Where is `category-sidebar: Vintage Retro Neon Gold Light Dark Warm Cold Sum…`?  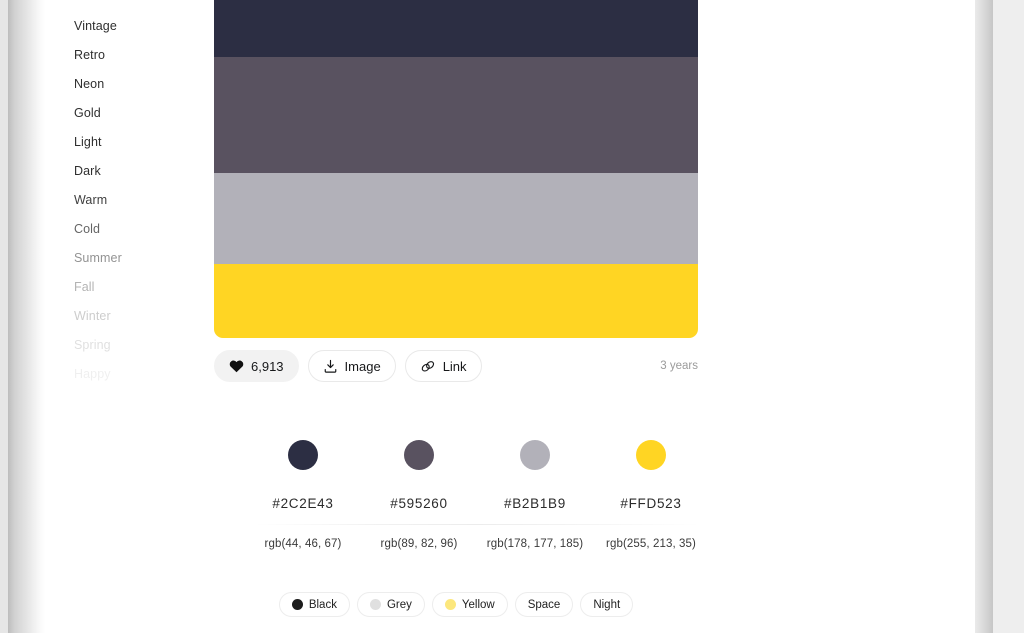
category-sidebar: Vintage Retro Neon Gold Light Dark Warm Cold Sum… is located at coordinates (134, 194).